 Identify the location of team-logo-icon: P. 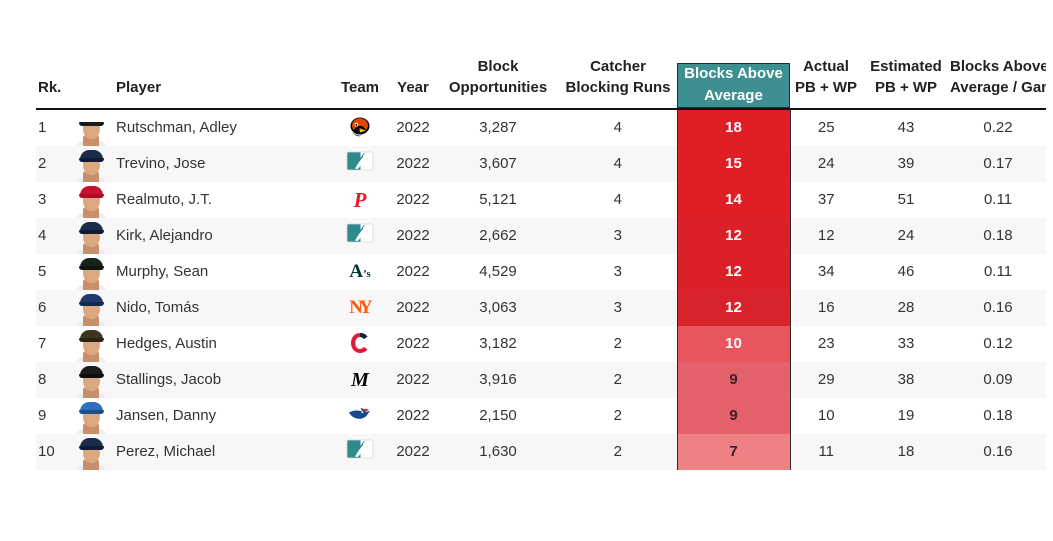
(360, 199).